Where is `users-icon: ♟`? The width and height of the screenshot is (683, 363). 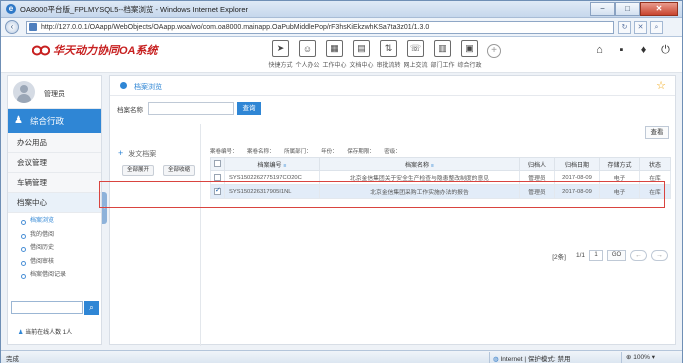
users-icon: ♟ is located at coordinates (21, 333).